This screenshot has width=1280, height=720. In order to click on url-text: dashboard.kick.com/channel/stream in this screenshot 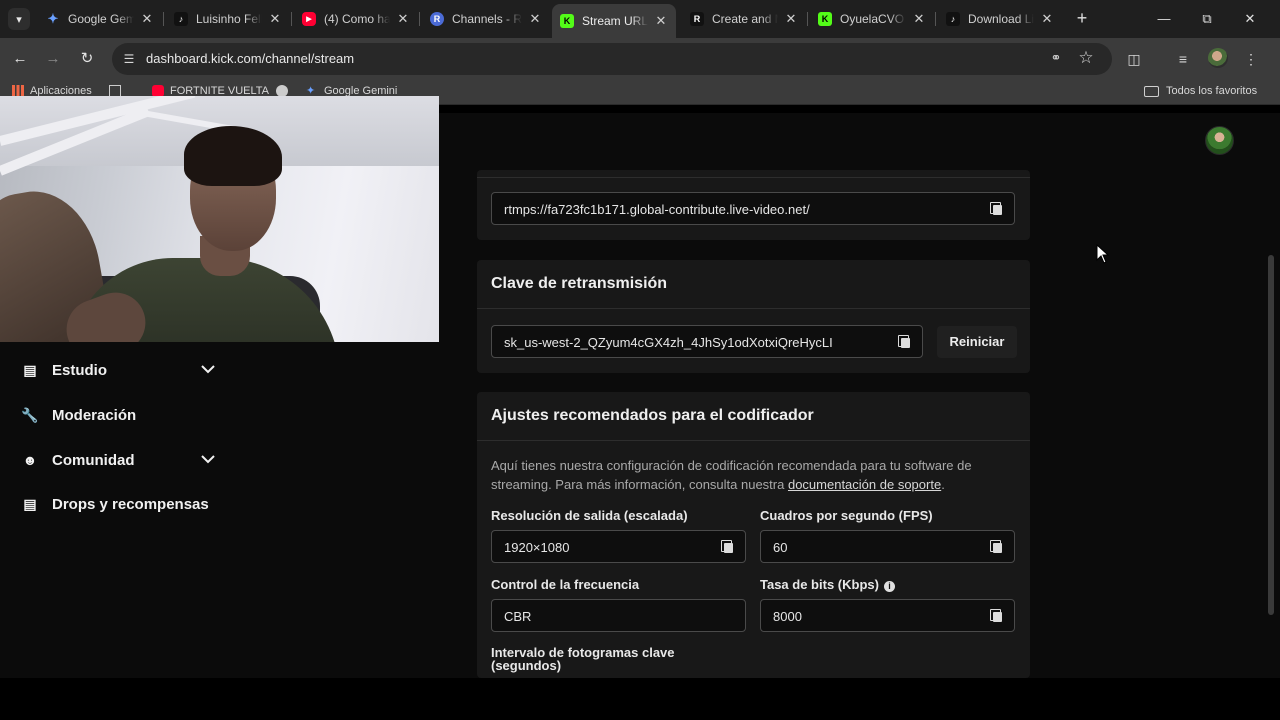, I will do `click(250, 58)`.